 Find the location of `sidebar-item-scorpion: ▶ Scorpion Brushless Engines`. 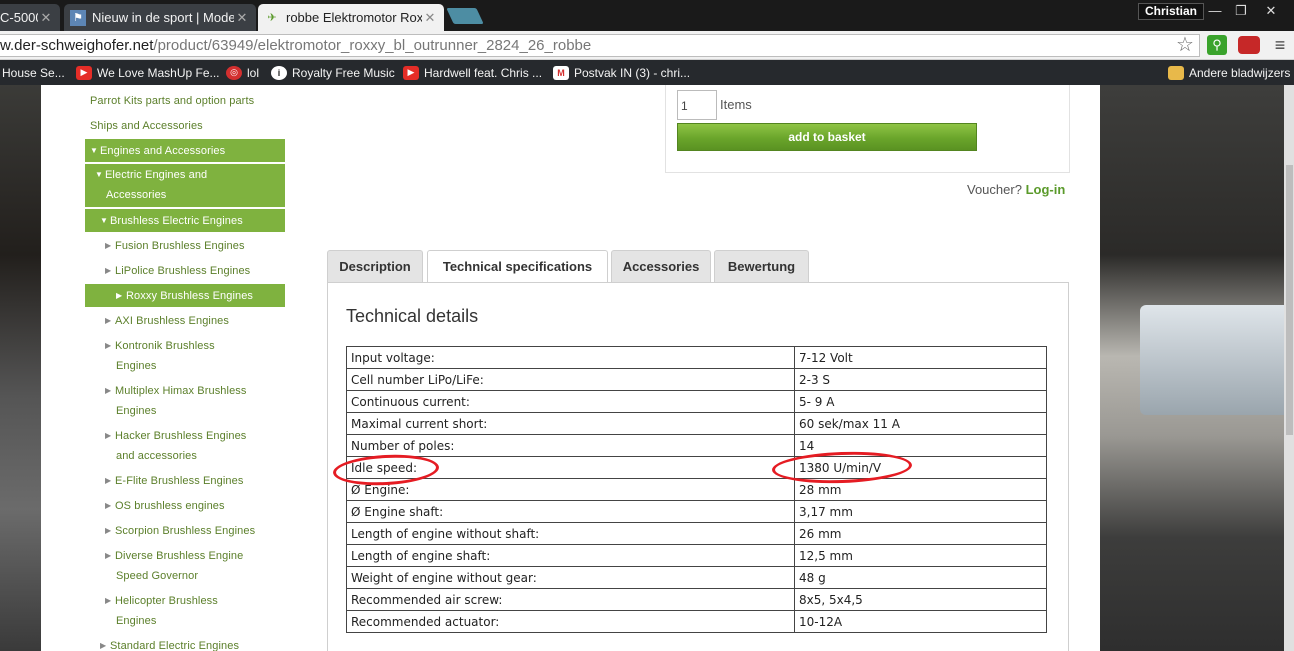

sidebar-item-scorpion: ▶ Scorpion Brushless Engines is located at coordinates (185, 531).